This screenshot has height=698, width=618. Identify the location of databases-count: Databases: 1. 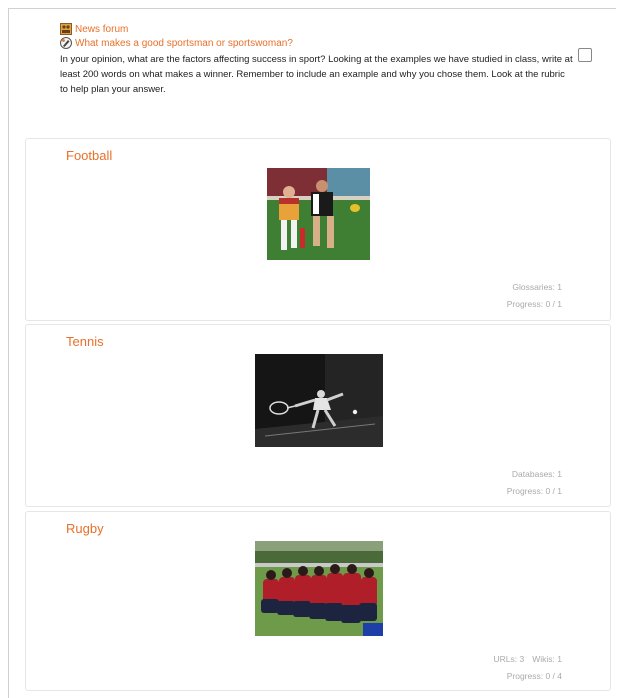
(537, 474).